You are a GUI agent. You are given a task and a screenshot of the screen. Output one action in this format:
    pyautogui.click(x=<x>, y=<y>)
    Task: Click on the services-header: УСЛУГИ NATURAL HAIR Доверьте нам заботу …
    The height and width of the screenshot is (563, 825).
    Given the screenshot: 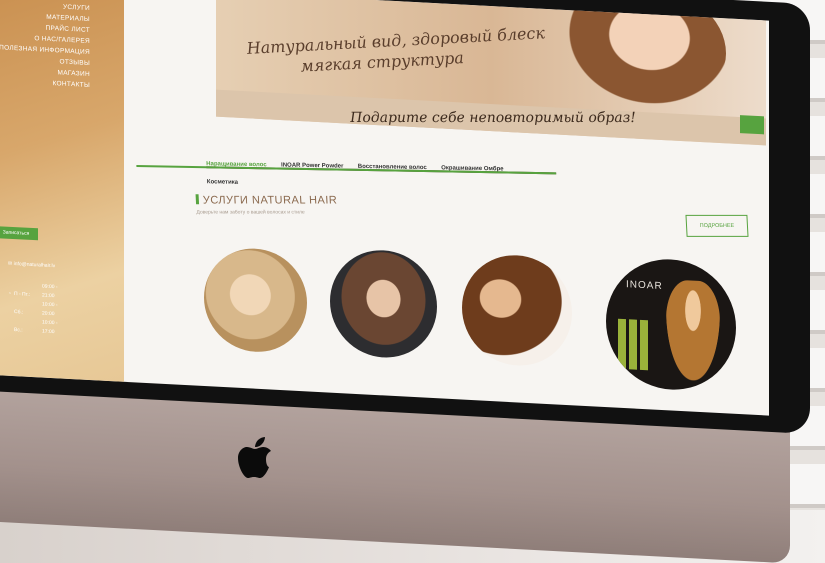 What is the action you would take?
    pyautogui.click(x=267, y=205)
    